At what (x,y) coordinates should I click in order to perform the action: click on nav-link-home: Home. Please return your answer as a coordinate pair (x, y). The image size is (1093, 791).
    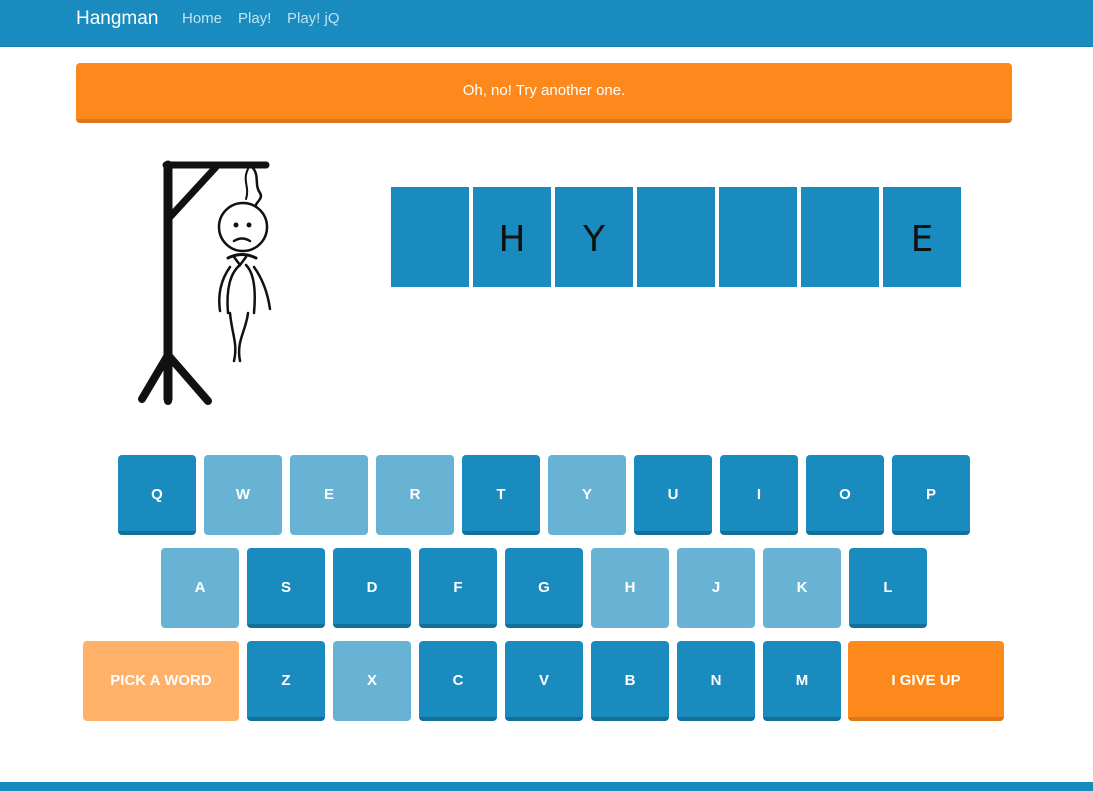
    Looking at the image, I should click on (202, 19).